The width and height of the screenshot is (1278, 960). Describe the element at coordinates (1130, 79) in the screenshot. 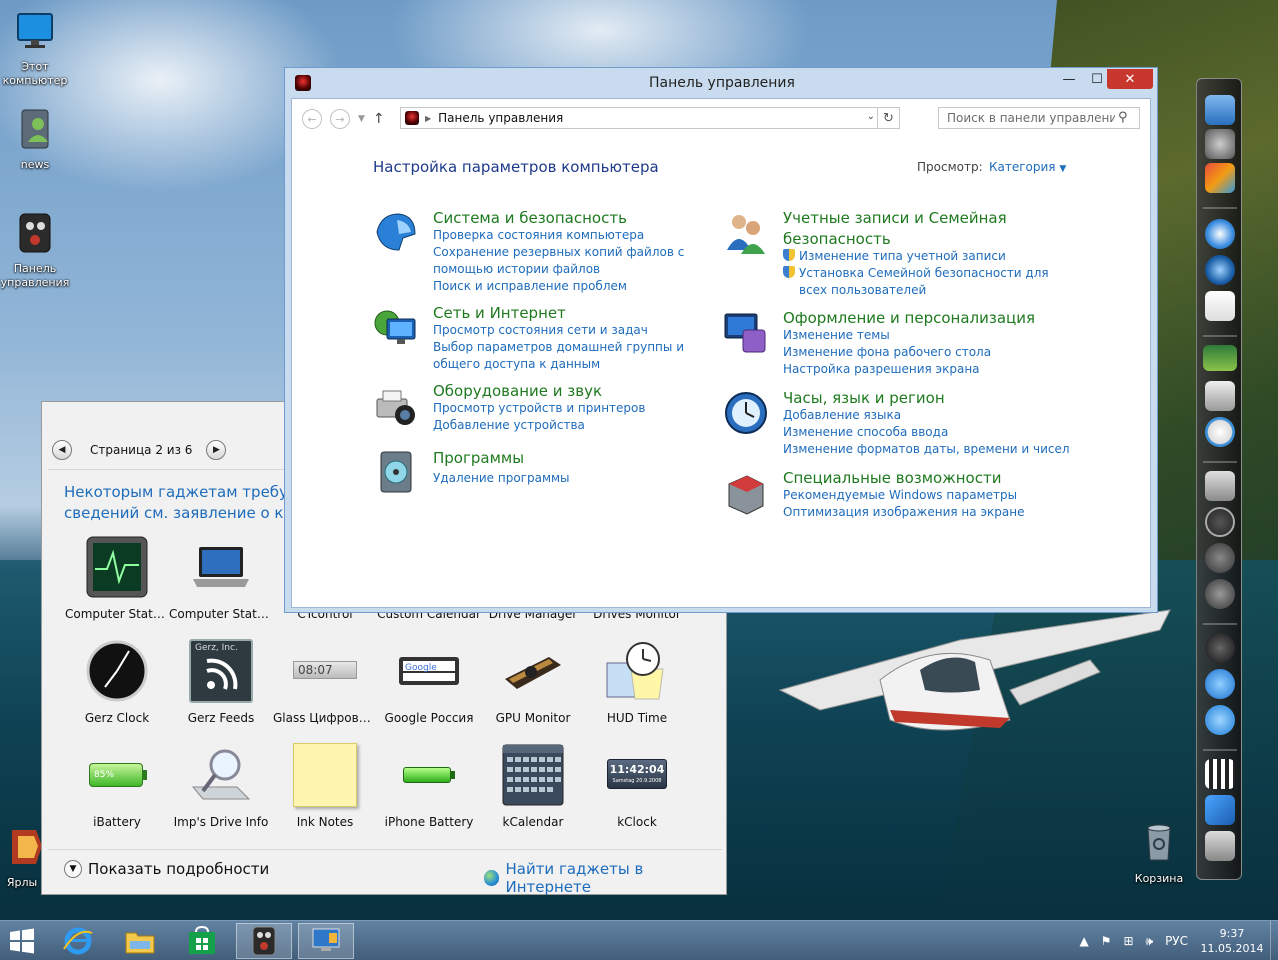

I see `close-button: ✕` at that location.